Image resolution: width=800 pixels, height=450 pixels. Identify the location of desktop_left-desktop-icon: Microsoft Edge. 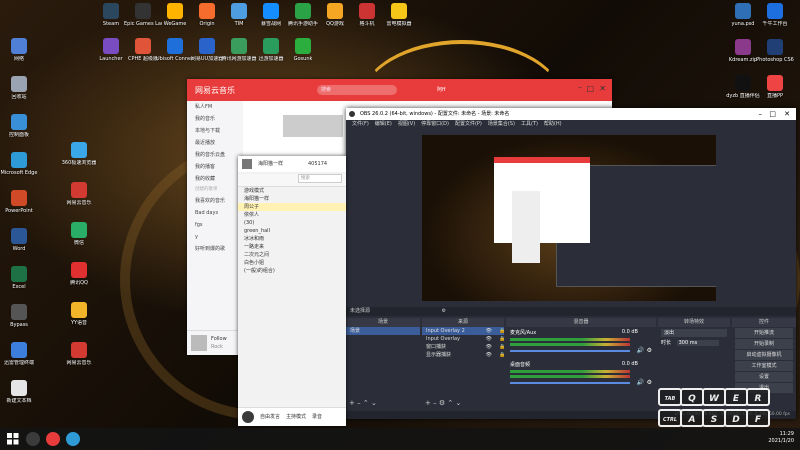
(19, 164).